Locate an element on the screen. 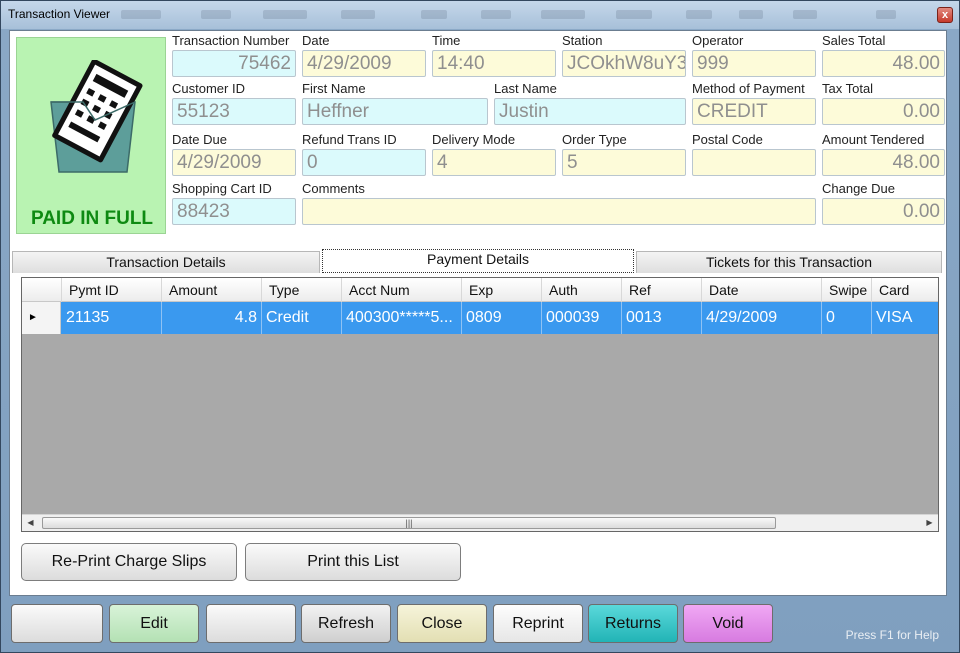  sales-total-field: 48.00 is located at coordinates (883, 63).